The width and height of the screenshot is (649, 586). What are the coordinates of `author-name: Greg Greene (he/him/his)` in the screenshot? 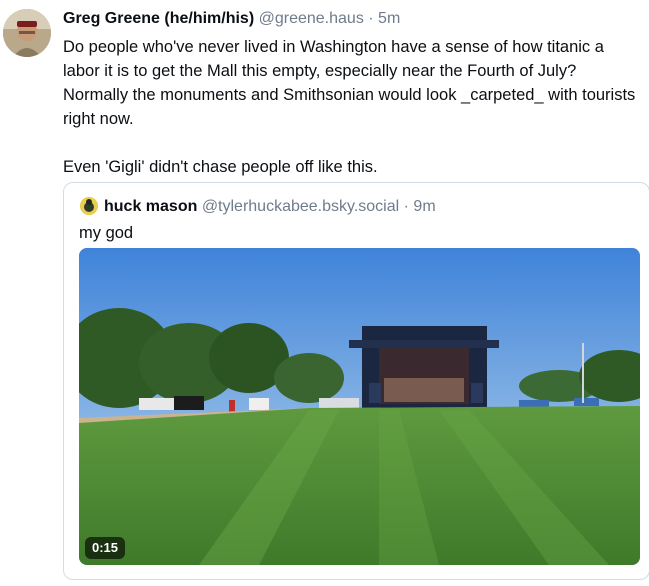 It's located at (158, 18).